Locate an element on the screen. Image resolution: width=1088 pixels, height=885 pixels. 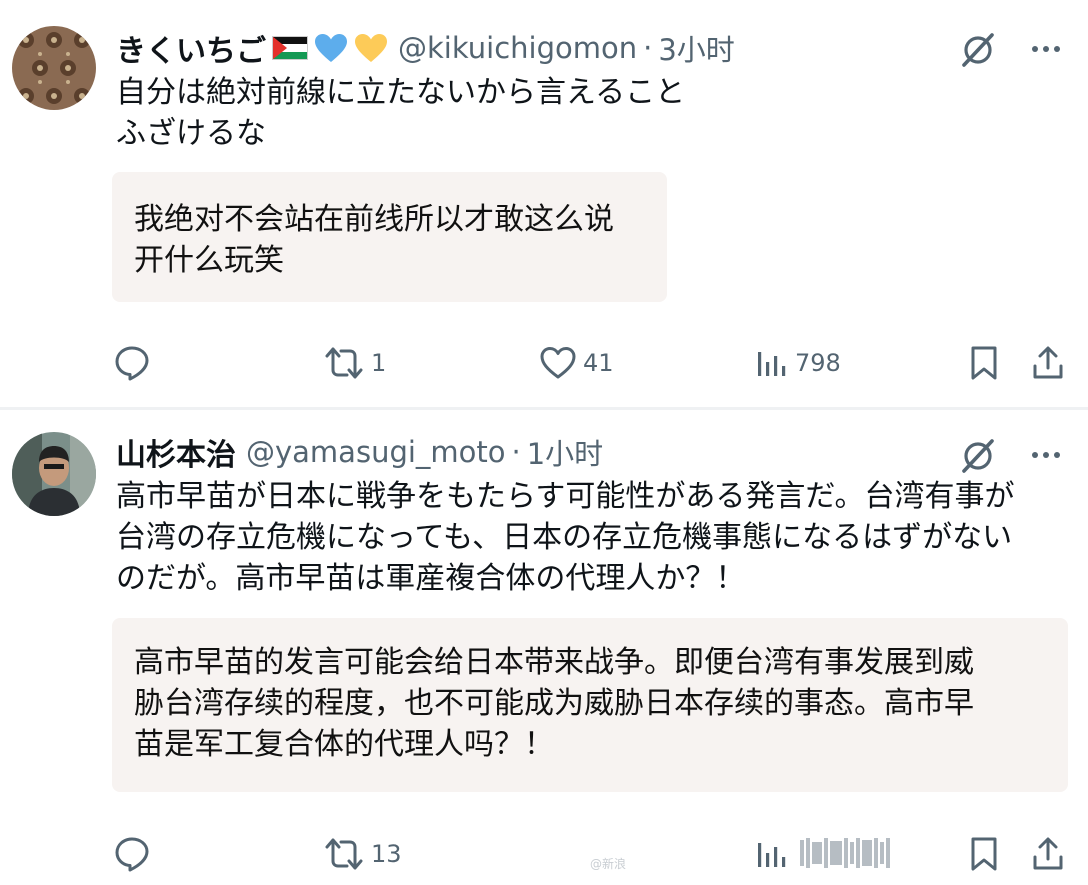
like-button: 41 is located at coordinates (576, 363).